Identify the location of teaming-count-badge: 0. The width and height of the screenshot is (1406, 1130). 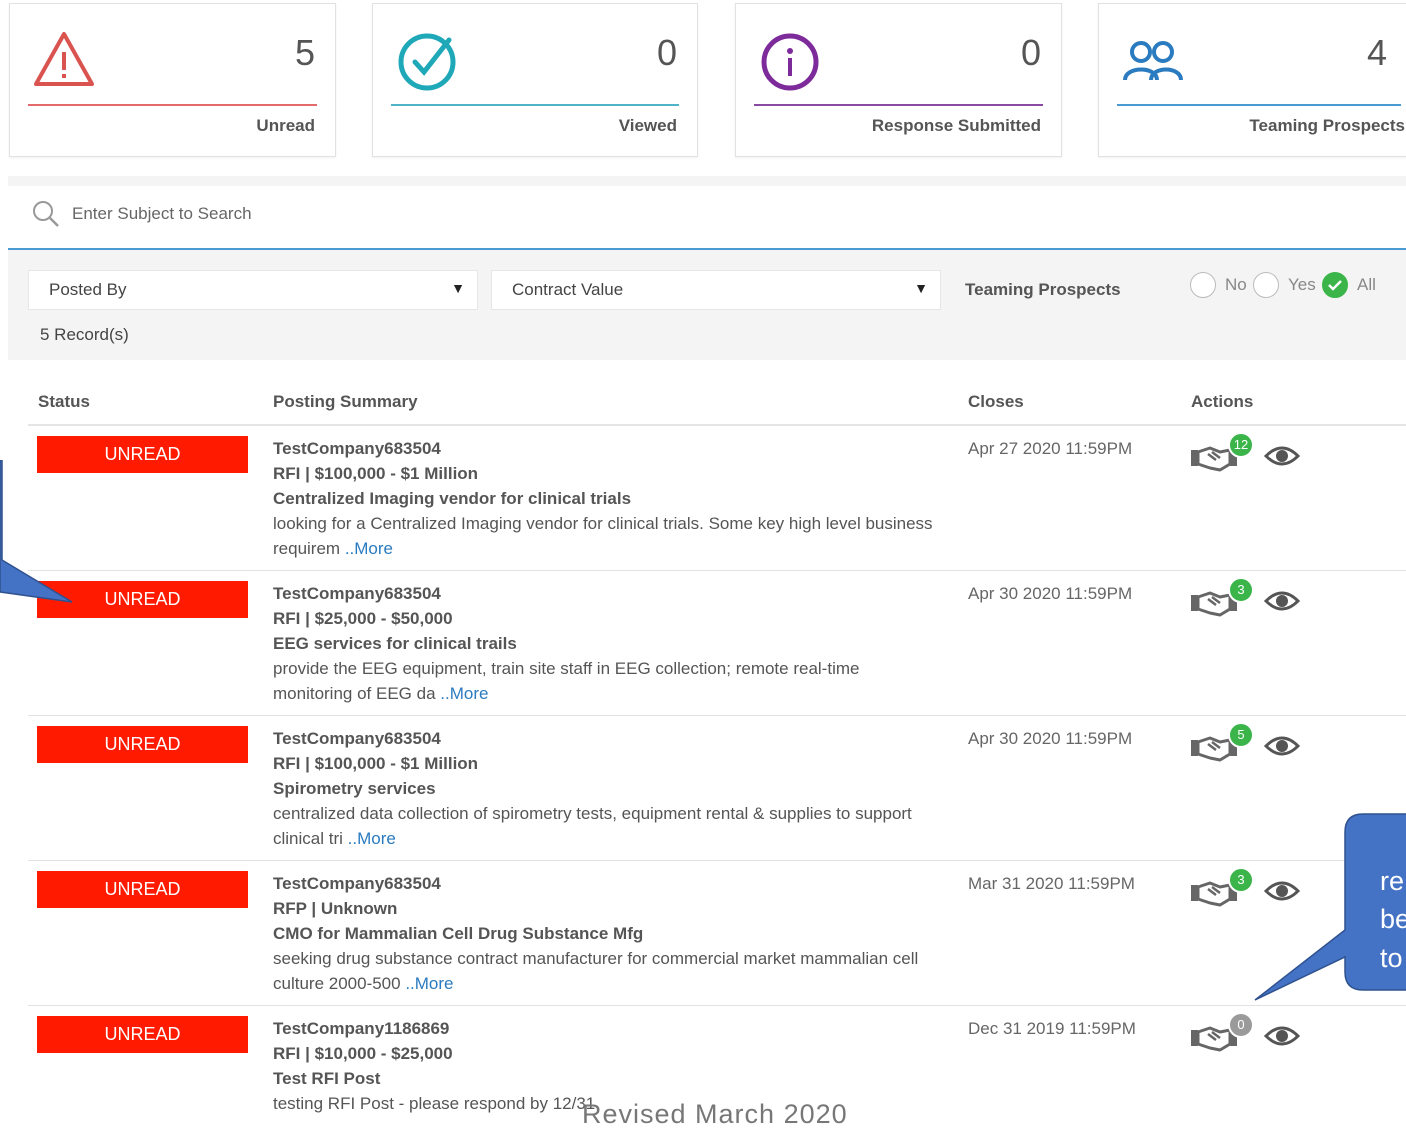
(1241, 1025).